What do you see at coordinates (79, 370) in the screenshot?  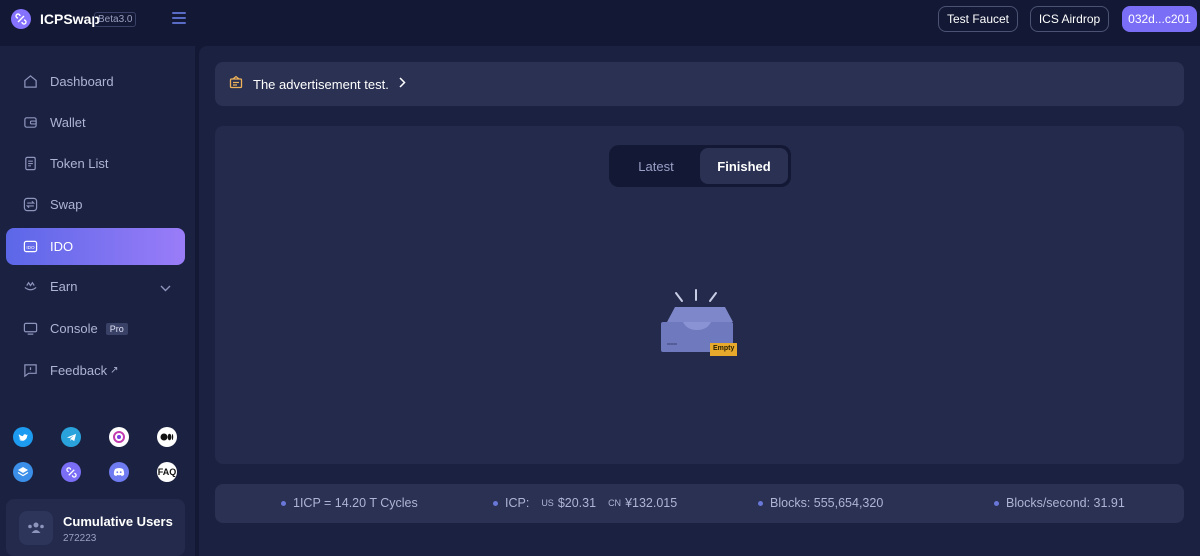 I see `sidebar-item-label: Feedback` at bounding box center [79, 370].